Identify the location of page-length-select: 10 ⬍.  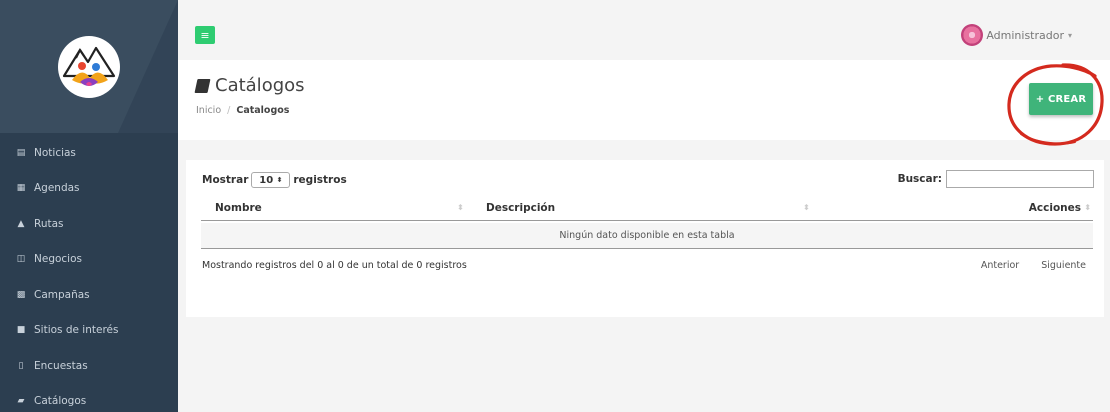
(271, 180).